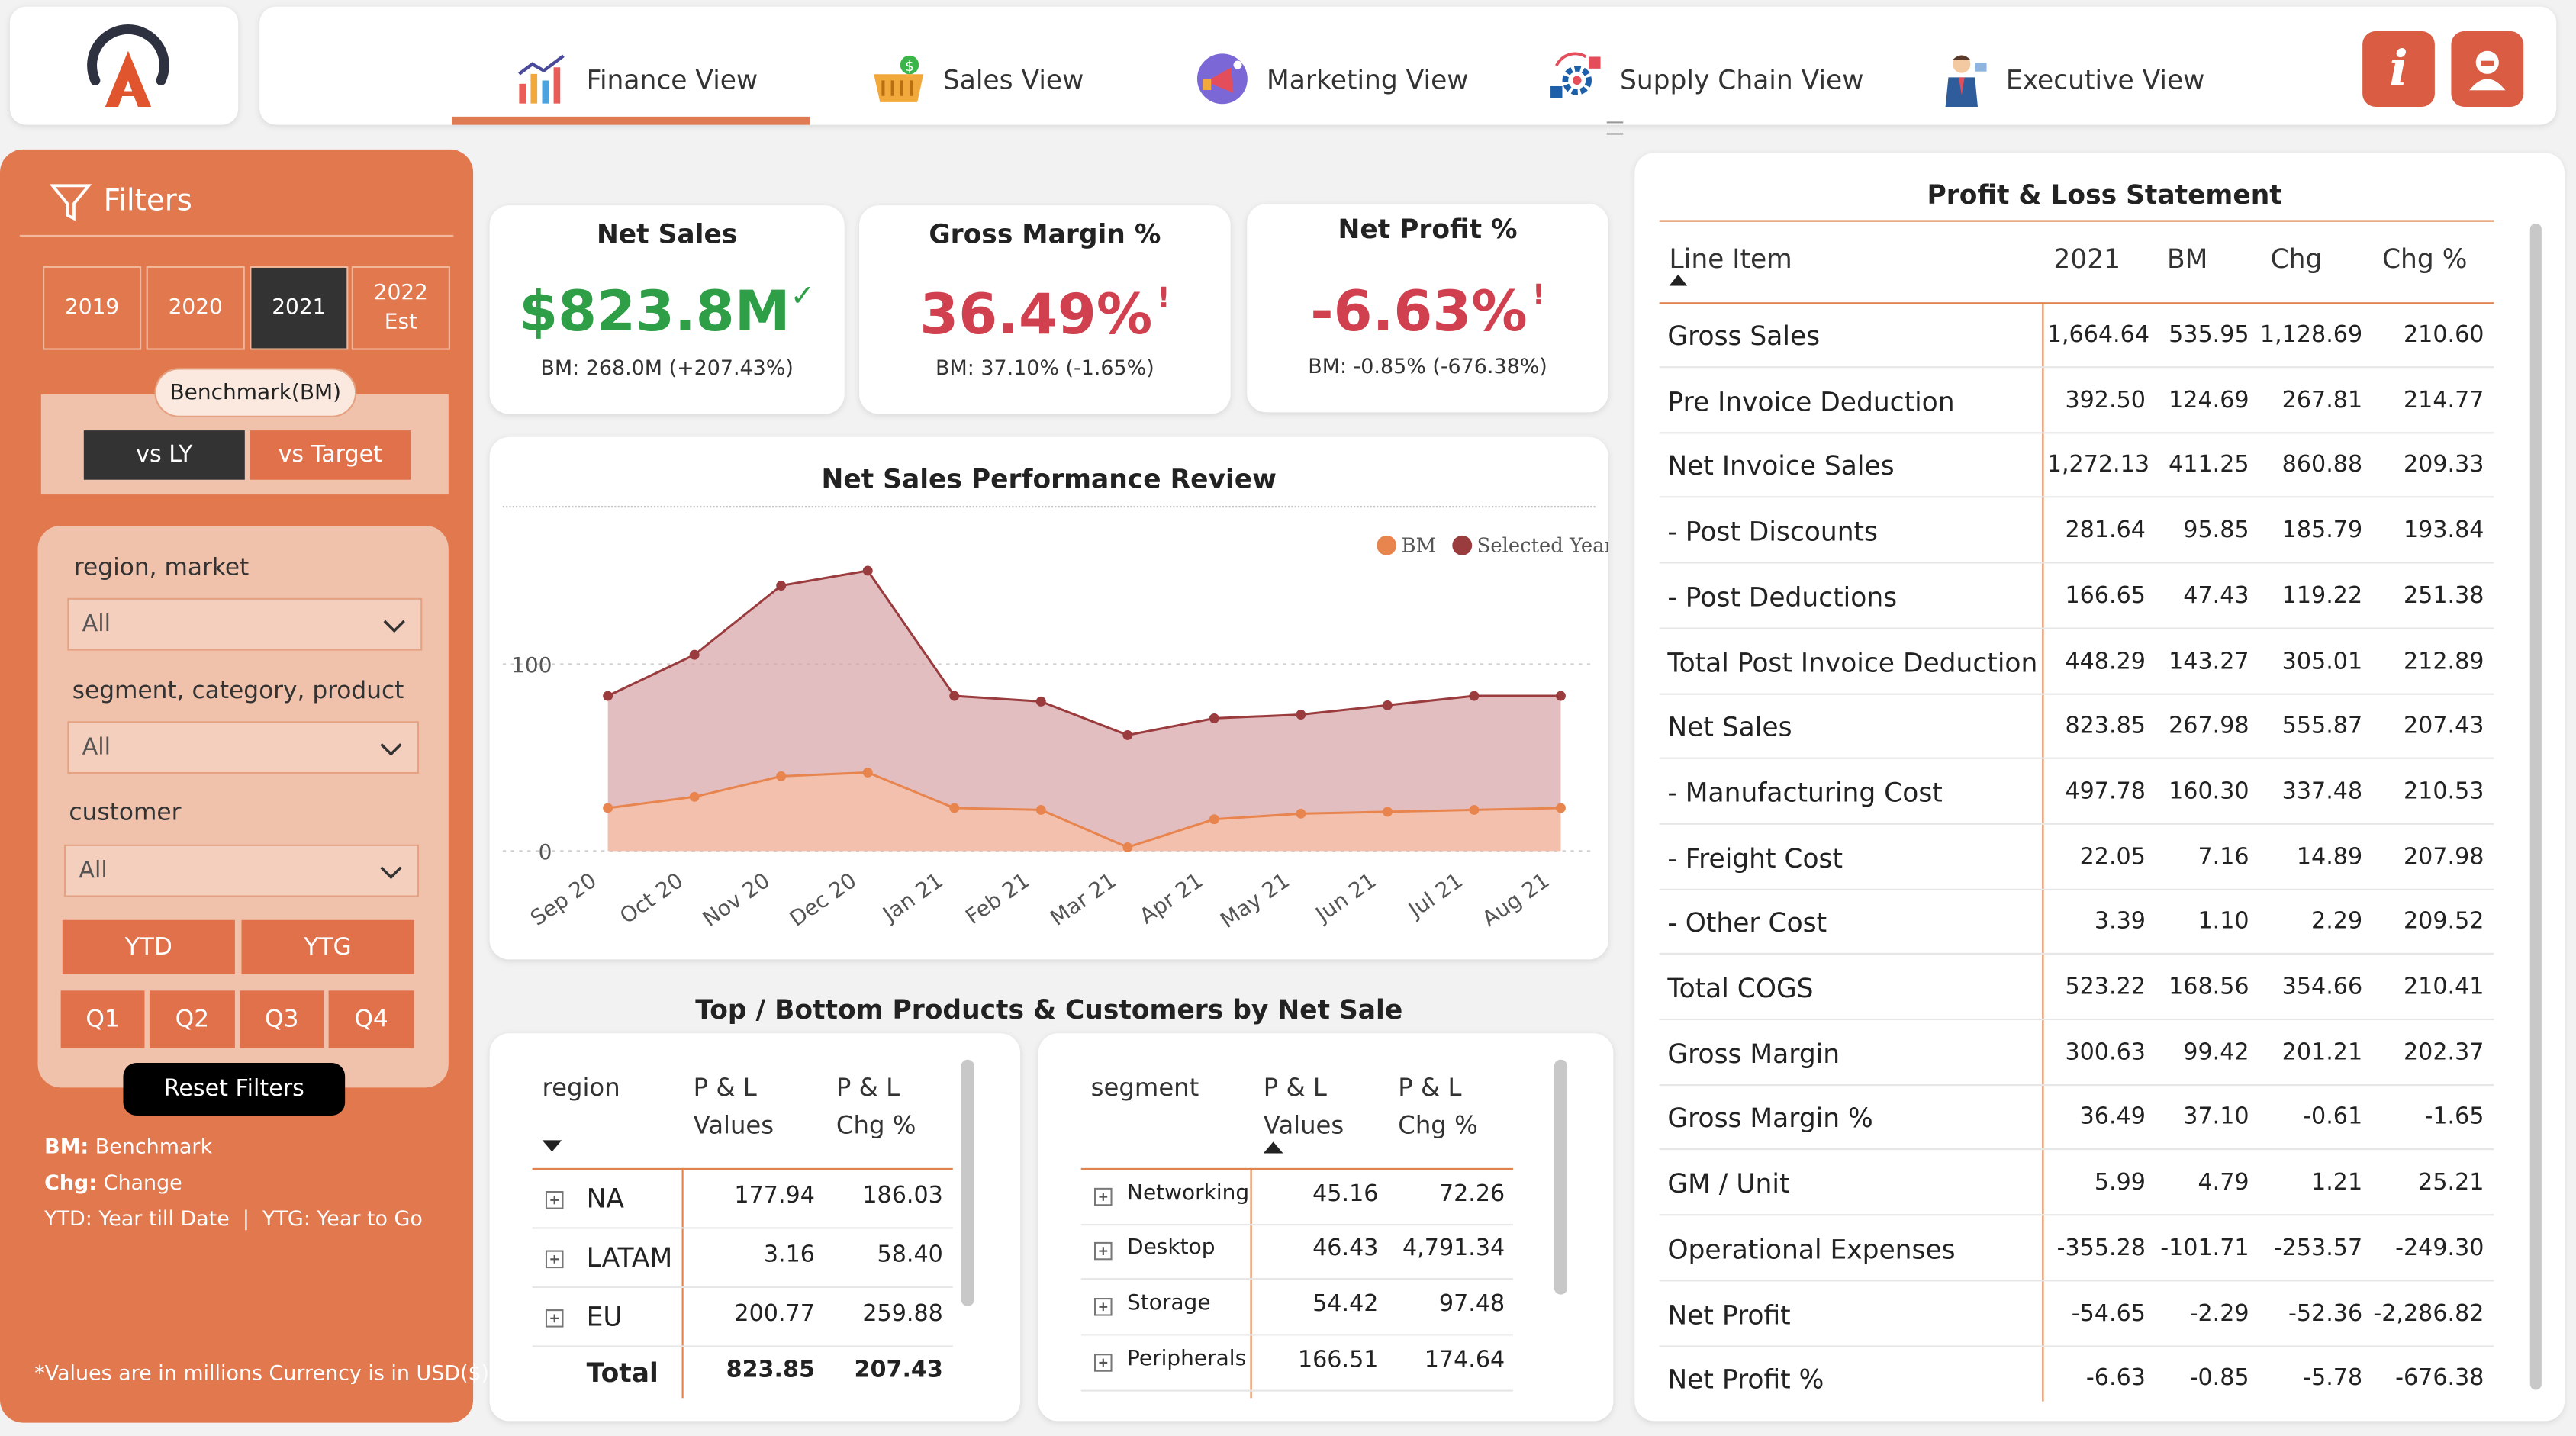 Image resolution: width=2576 pixels, height=1436 pixels. I want to click on year-button-2021: 2021, so click(299, 308).